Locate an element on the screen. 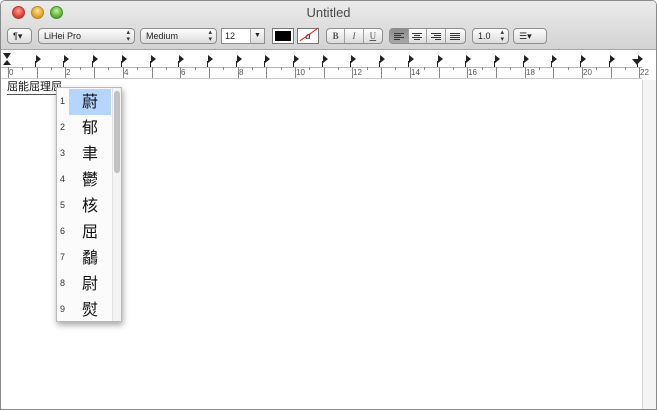 The image size is (657, 410). chevron-down-icon: ▼ is located at coordinates (257, 36).